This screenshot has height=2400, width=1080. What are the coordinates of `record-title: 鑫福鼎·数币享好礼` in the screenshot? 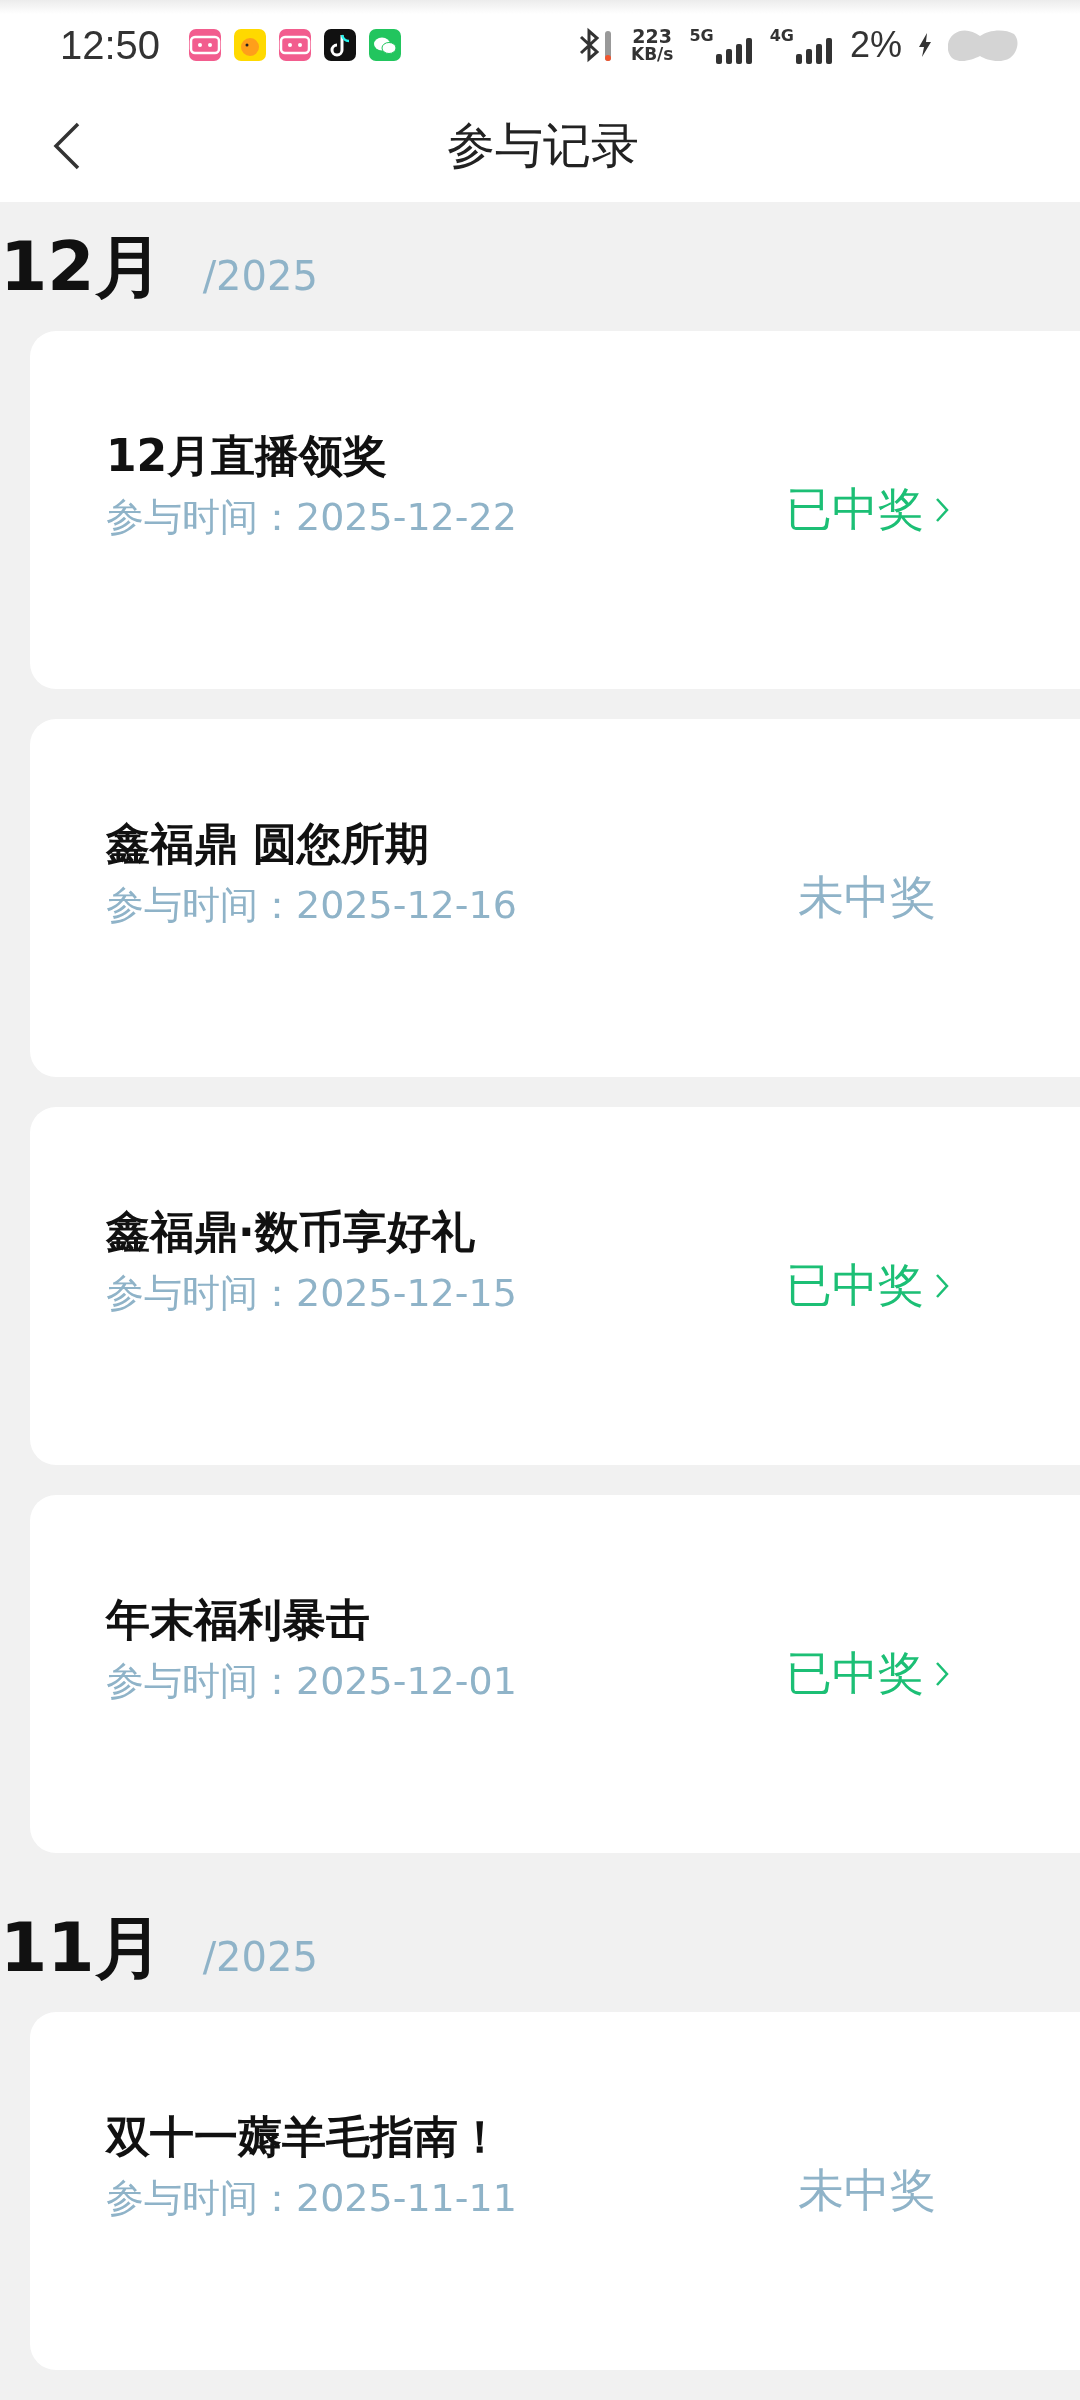 It's located at (291, 1232).